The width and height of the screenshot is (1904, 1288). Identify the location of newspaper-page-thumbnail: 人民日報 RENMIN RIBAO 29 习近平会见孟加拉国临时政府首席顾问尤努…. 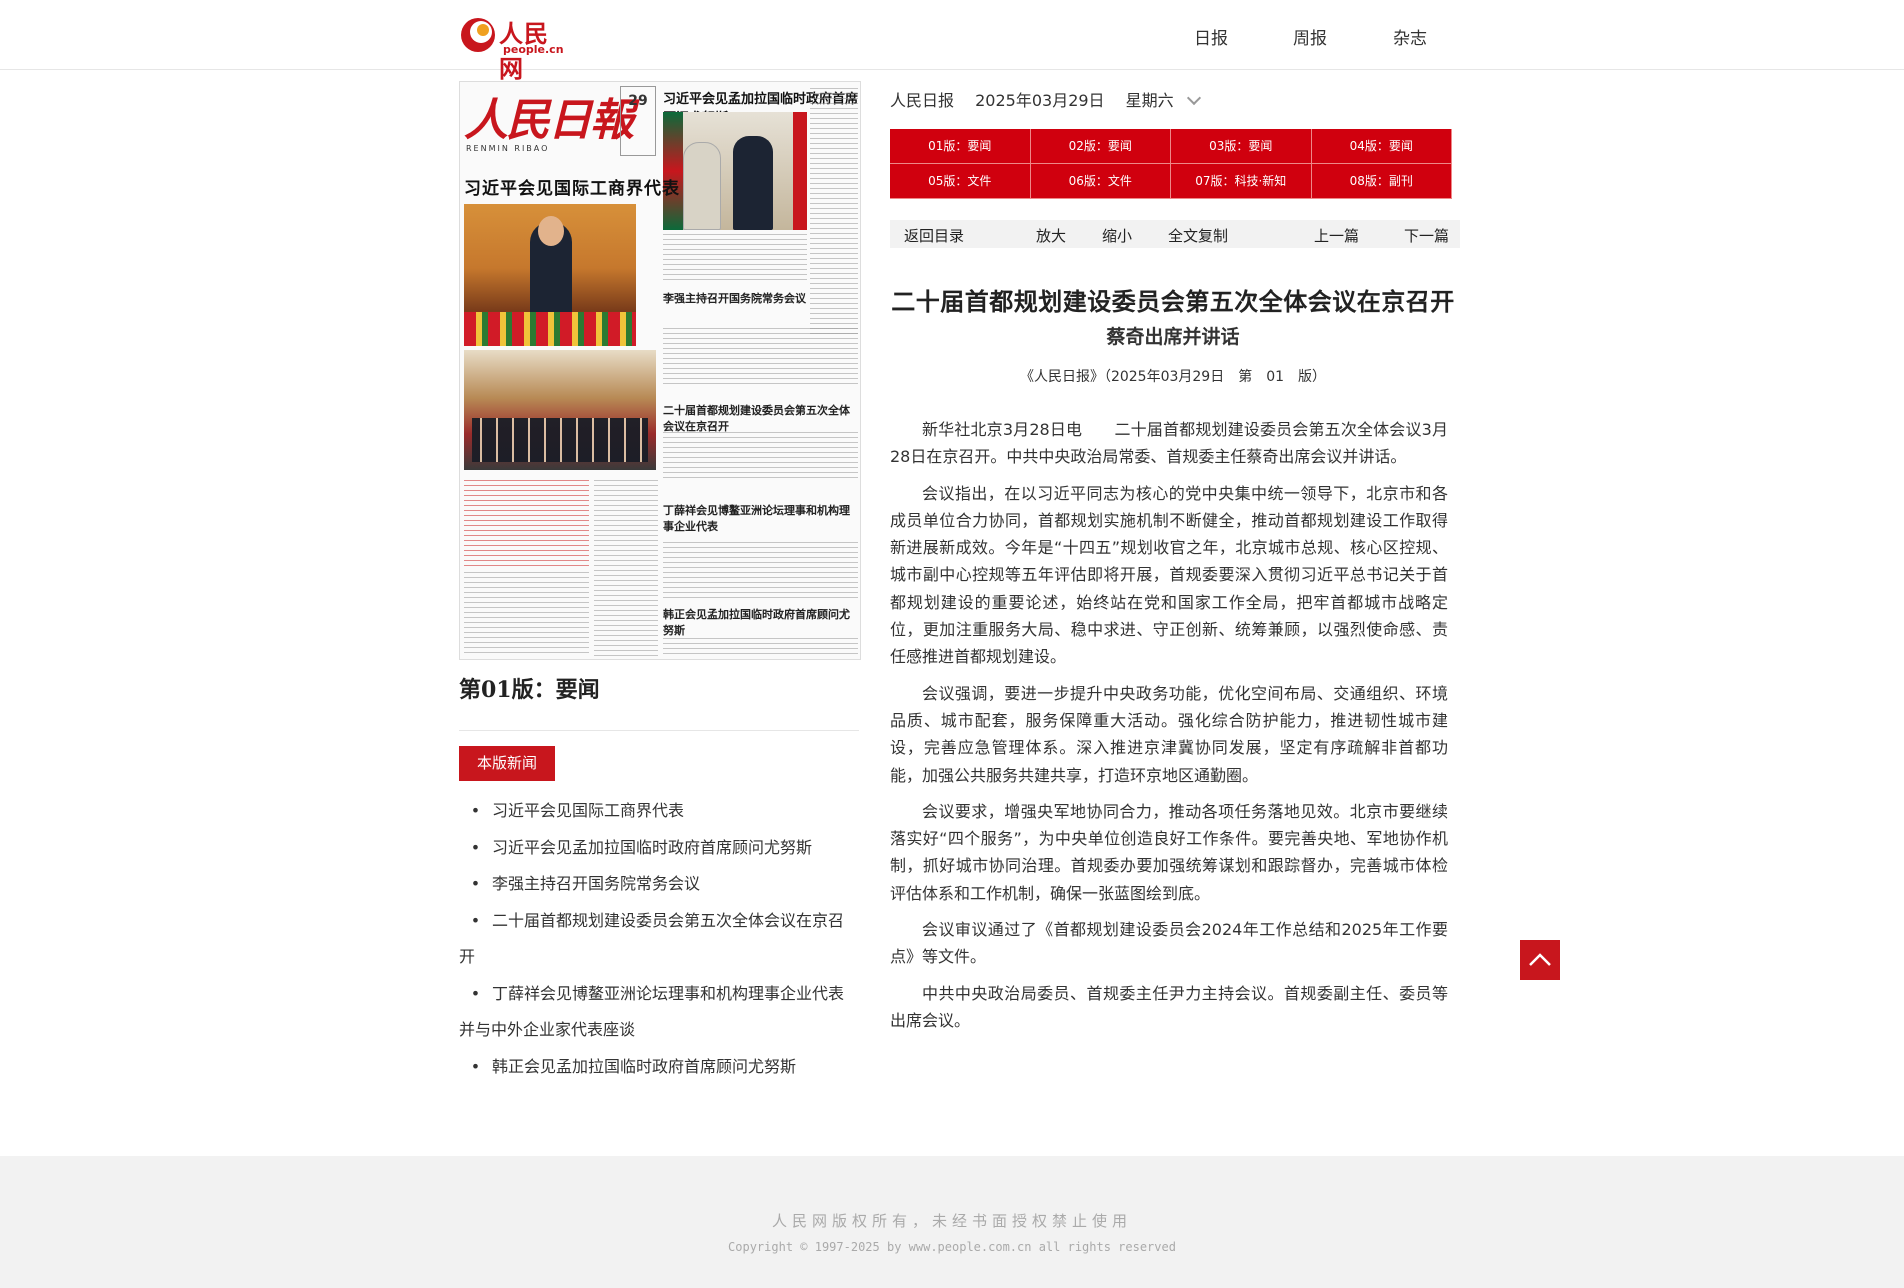
(660, 370).